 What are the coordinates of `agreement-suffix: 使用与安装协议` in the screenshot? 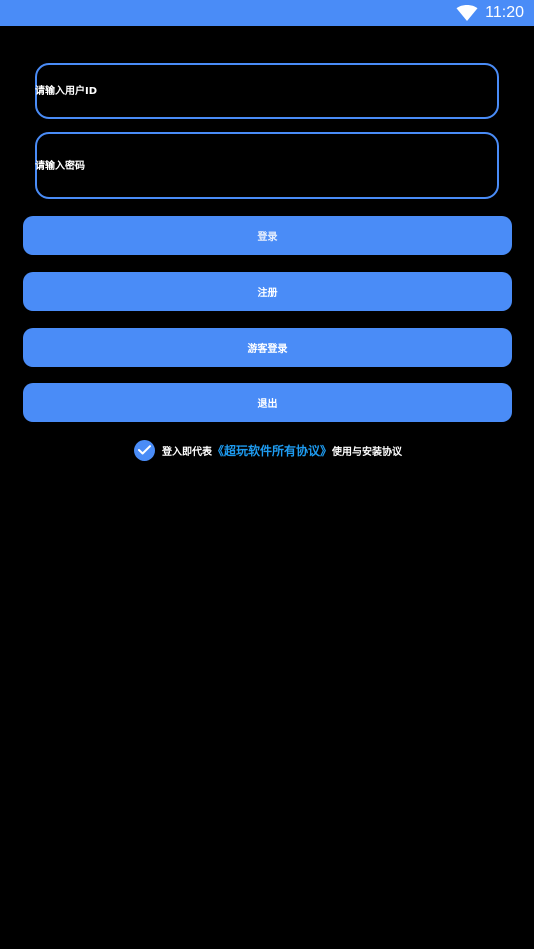 It's located at (367, 452).